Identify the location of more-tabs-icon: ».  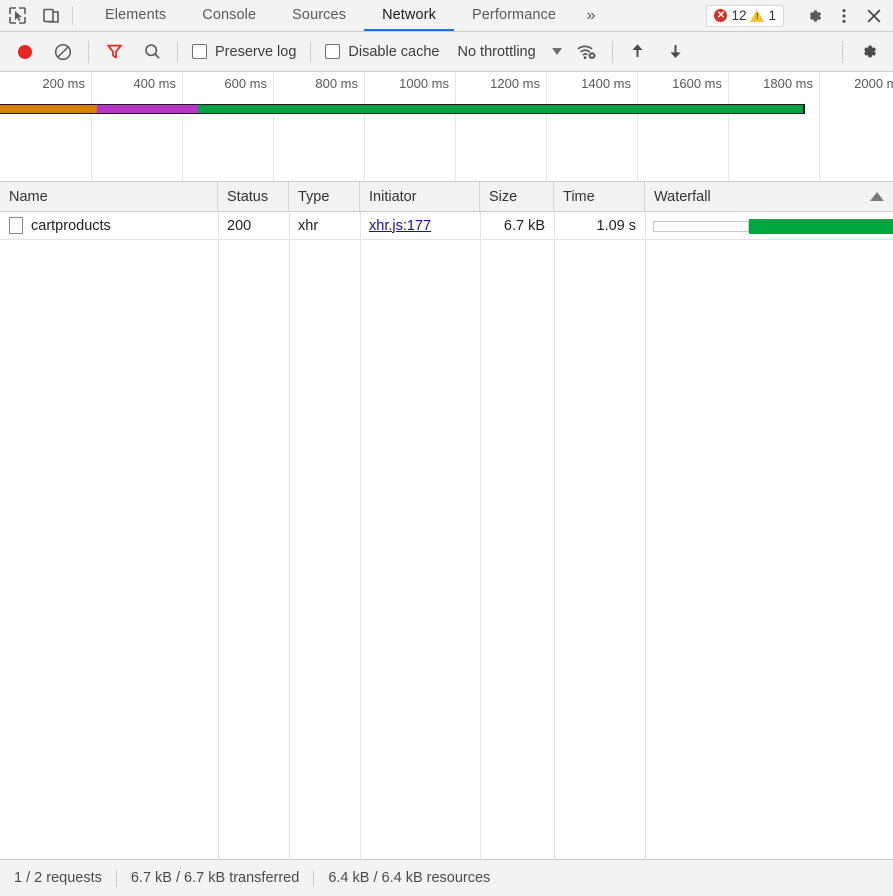
(591, 15).